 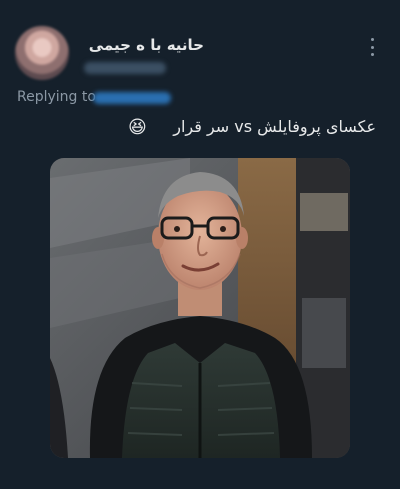 I want to click on more-vertical-icon, so click(x=372, y=47).